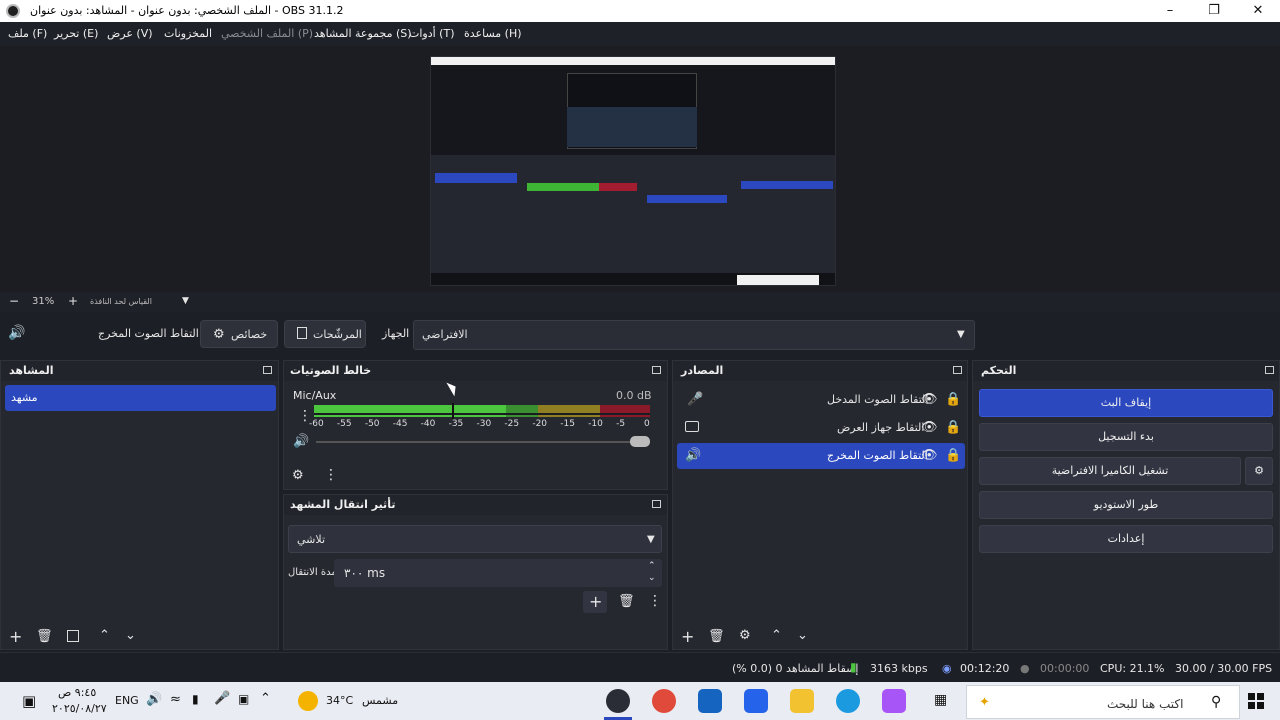 The height and width of the screenshot is (720, 1280). Describe the element at coordinates (633, 171) in the screenshot. I see `preview-canvas` at that location.